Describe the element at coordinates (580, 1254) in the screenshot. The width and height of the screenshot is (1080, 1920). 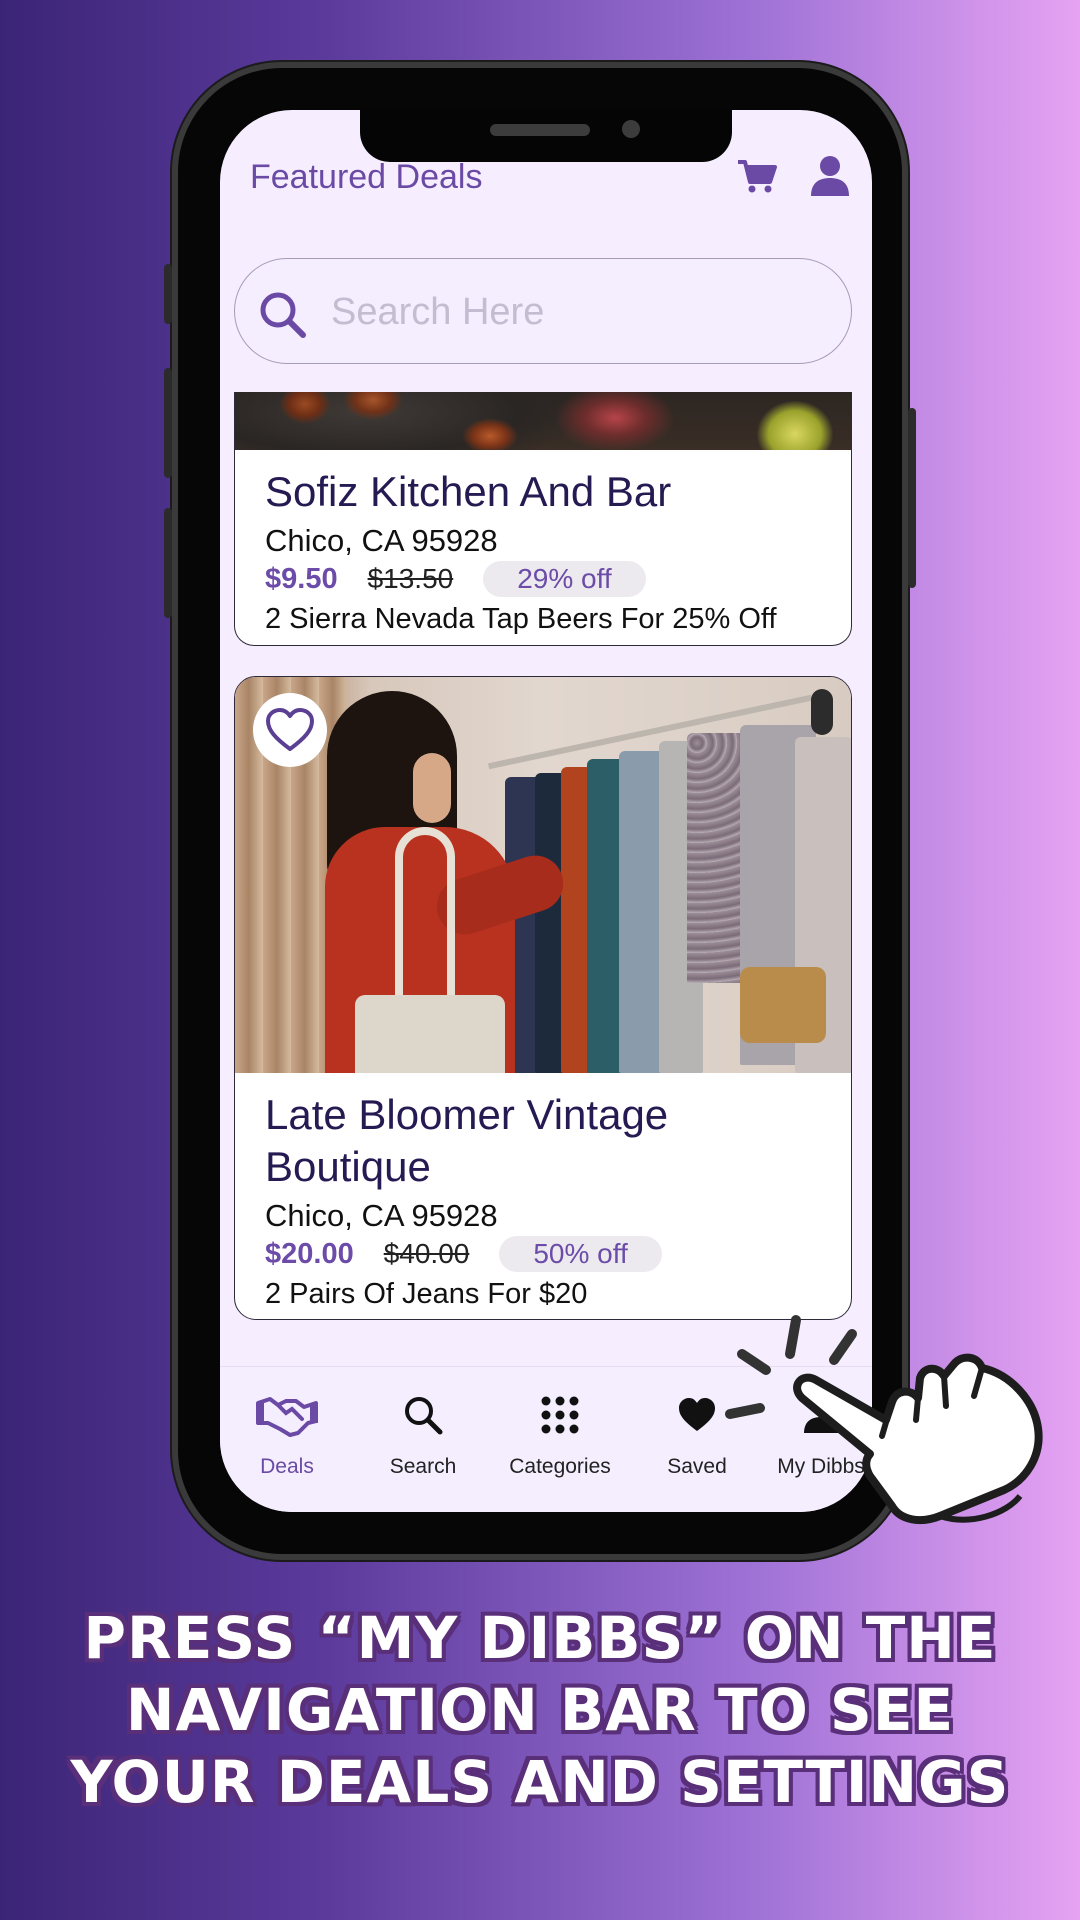
I see `discount-badge: 50% off` at that location.